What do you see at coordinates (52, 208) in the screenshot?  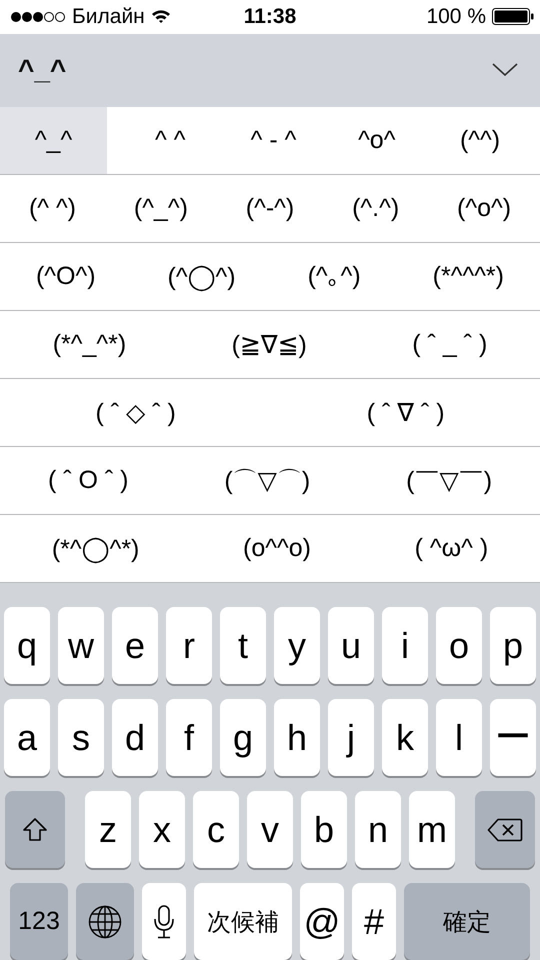 I see `candidate-item: (^ ^)` at bounding box center [52, 208].